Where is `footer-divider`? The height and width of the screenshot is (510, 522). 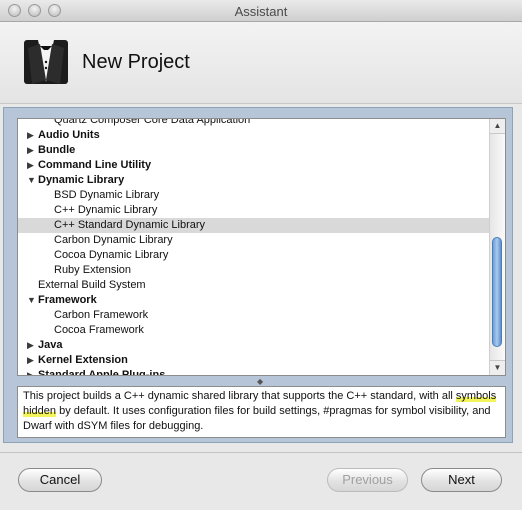 footer-divider is located at coordinates (261, 452).